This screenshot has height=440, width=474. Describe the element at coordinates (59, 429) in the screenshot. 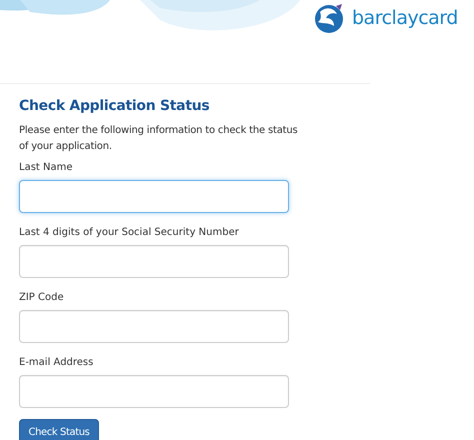

I see `check-status-button: Check Status` at that location.